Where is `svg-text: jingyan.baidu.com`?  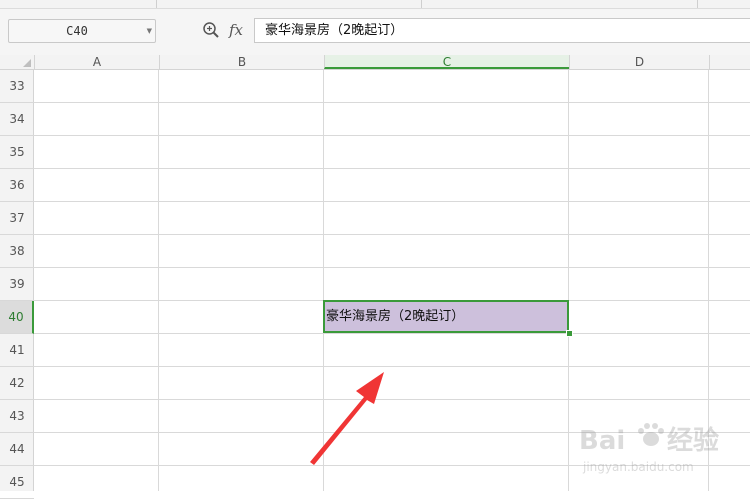
svg-text: jingyan.baidu.com is located at coordinates (638, 467).